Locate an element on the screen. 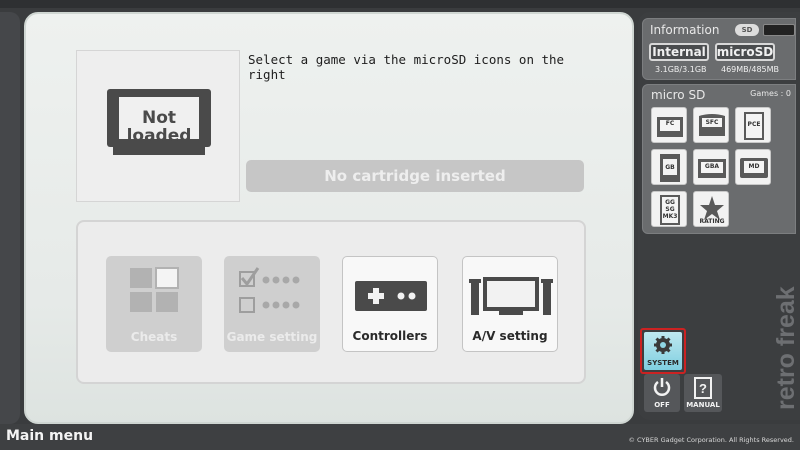 Image resolution: width=800 pixels, height=450 pixels. system-pce-button: PCE is located at coordinates (753, 125).